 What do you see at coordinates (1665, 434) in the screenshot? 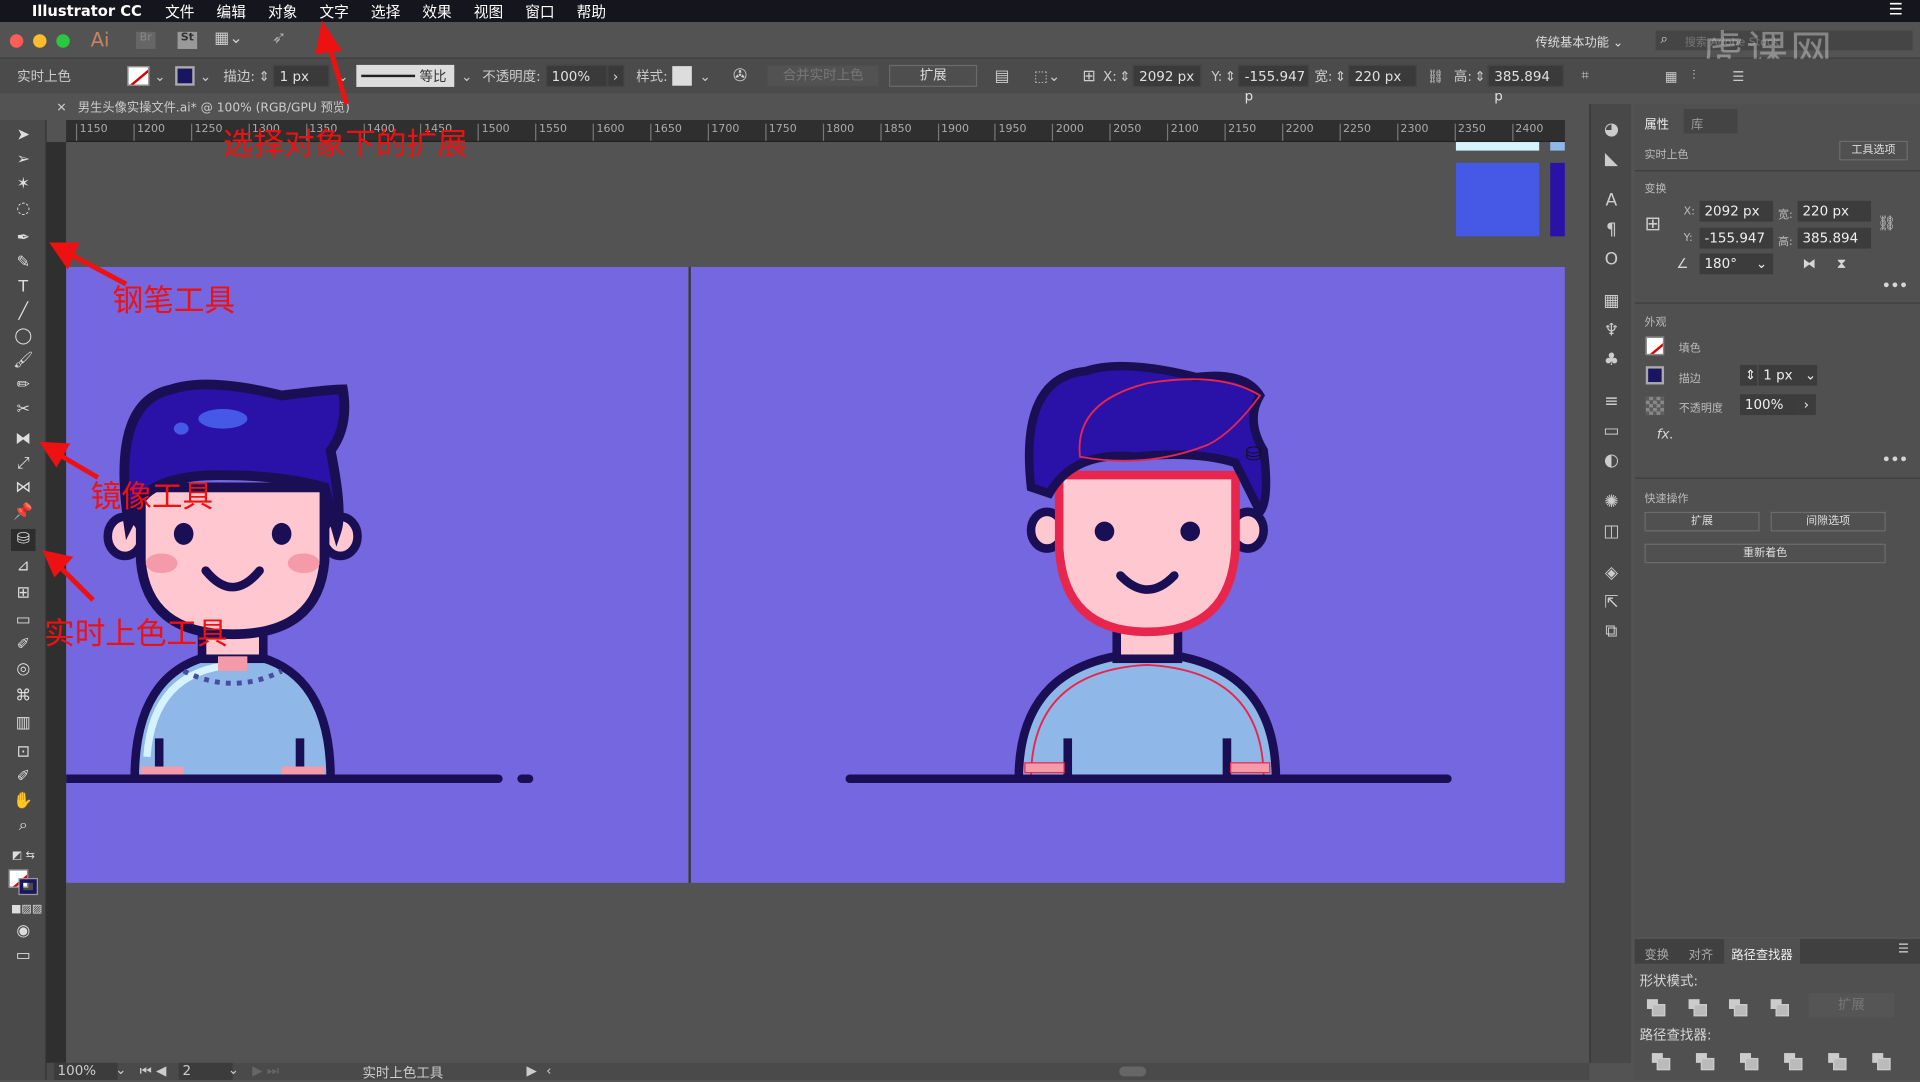
I see `fx-button: fx.` at bounding box center [1665, 434].